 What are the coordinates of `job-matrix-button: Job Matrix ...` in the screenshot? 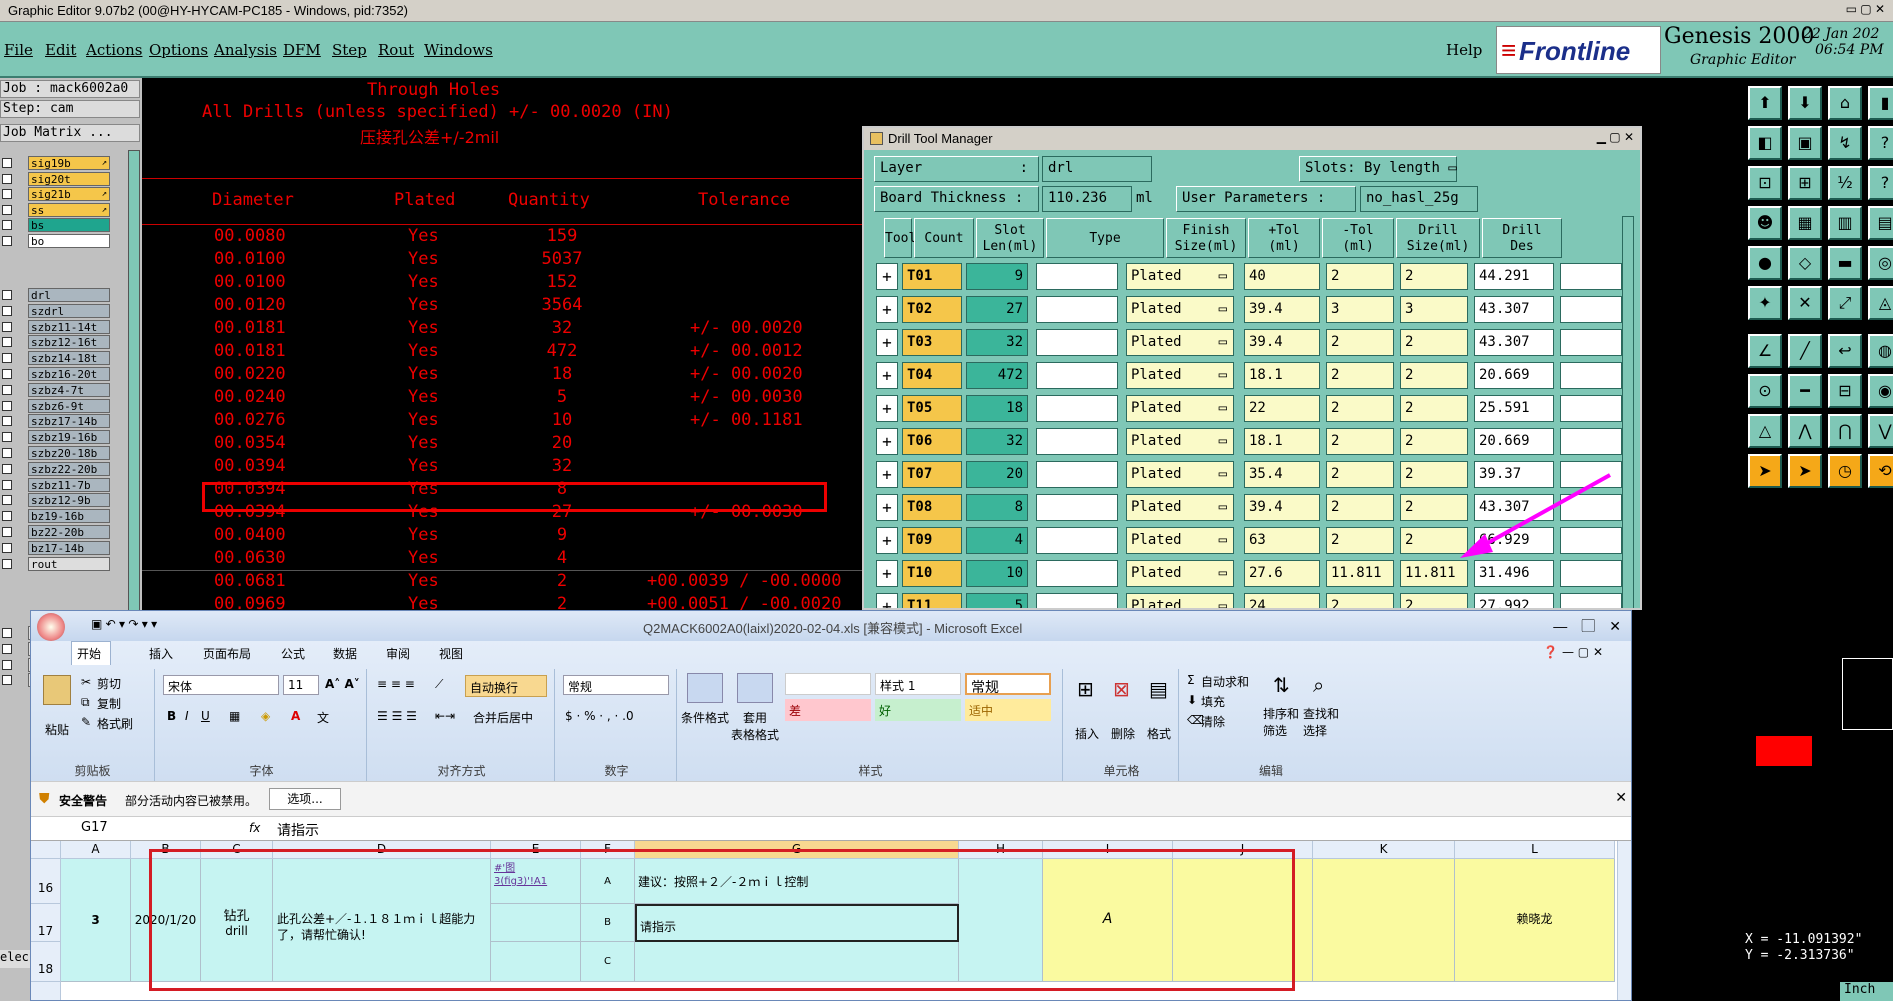 It's located at (70, 133).